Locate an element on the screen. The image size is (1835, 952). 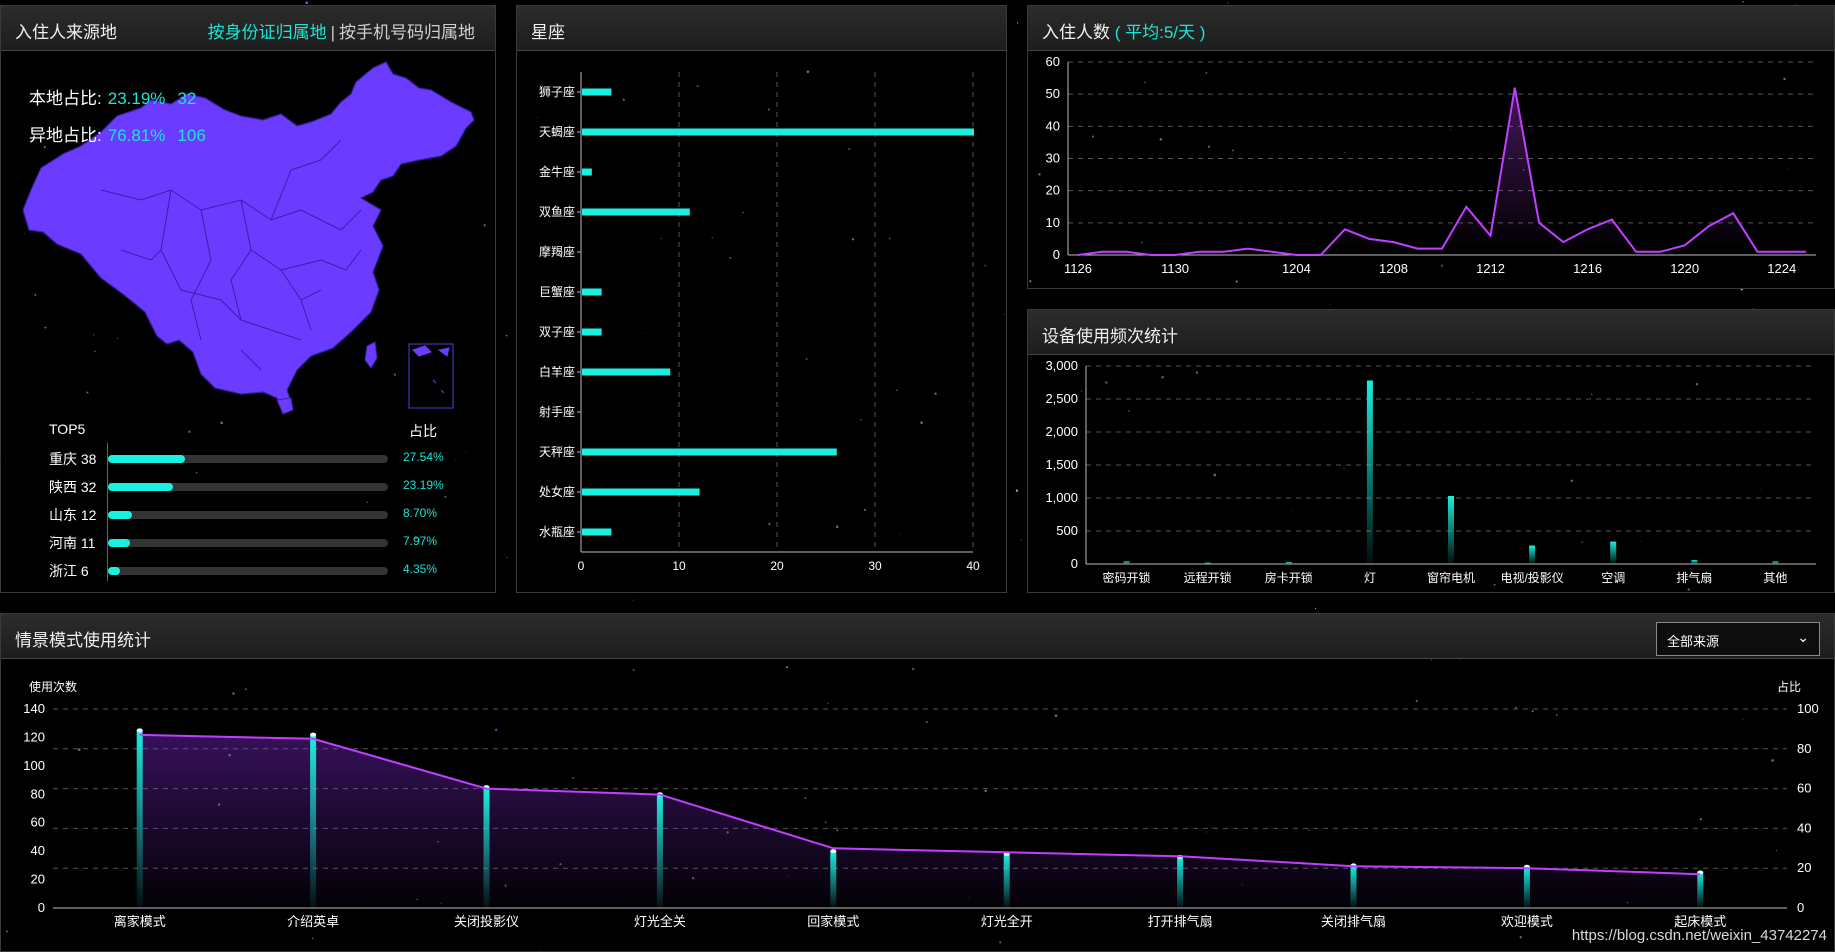
top5-pct: 7.97% is located at coordinates (420, 541).